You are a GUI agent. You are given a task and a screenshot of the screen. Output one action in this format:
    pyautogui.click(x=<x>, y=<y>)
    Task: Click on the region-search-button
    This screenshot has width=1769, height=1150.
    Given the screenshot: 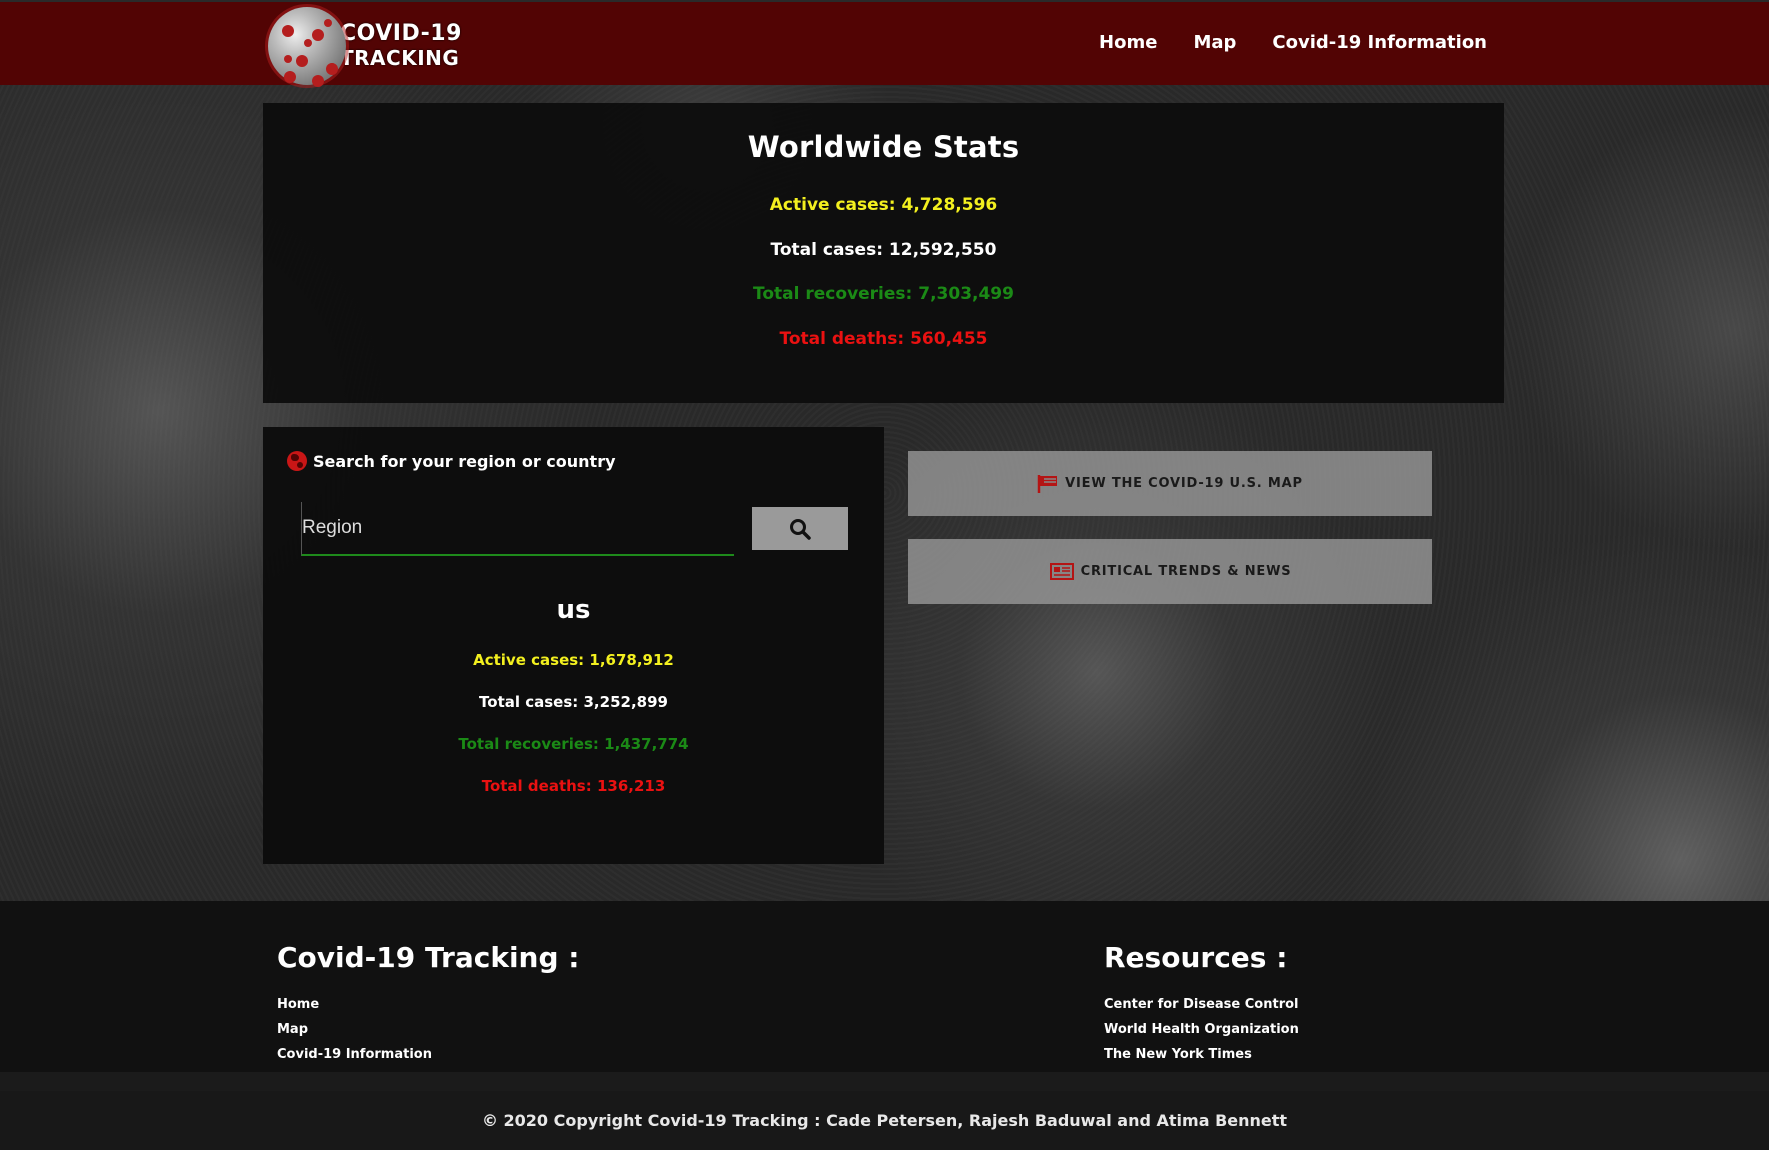 What is the action you would take?
    pyautogui.click(x=800, y=528)
    